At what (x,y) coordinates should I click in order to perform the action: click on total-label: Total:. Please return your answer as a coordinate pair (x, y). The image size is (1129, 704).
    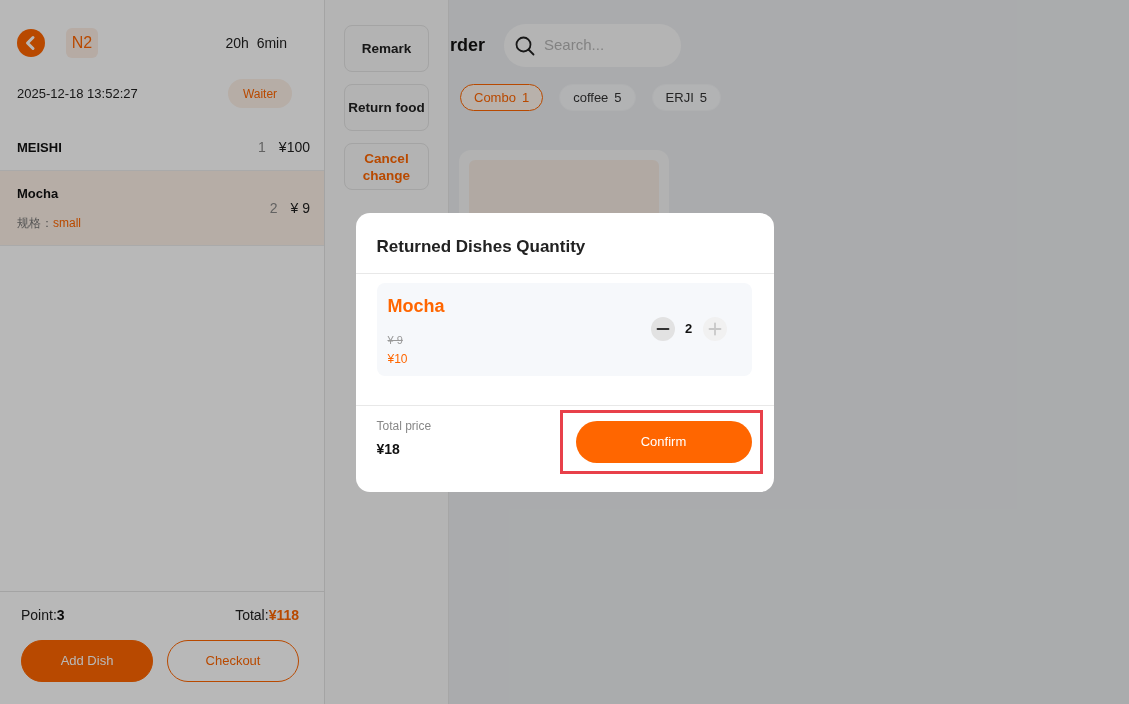
    Looking at the image, I should click on (252, 615).